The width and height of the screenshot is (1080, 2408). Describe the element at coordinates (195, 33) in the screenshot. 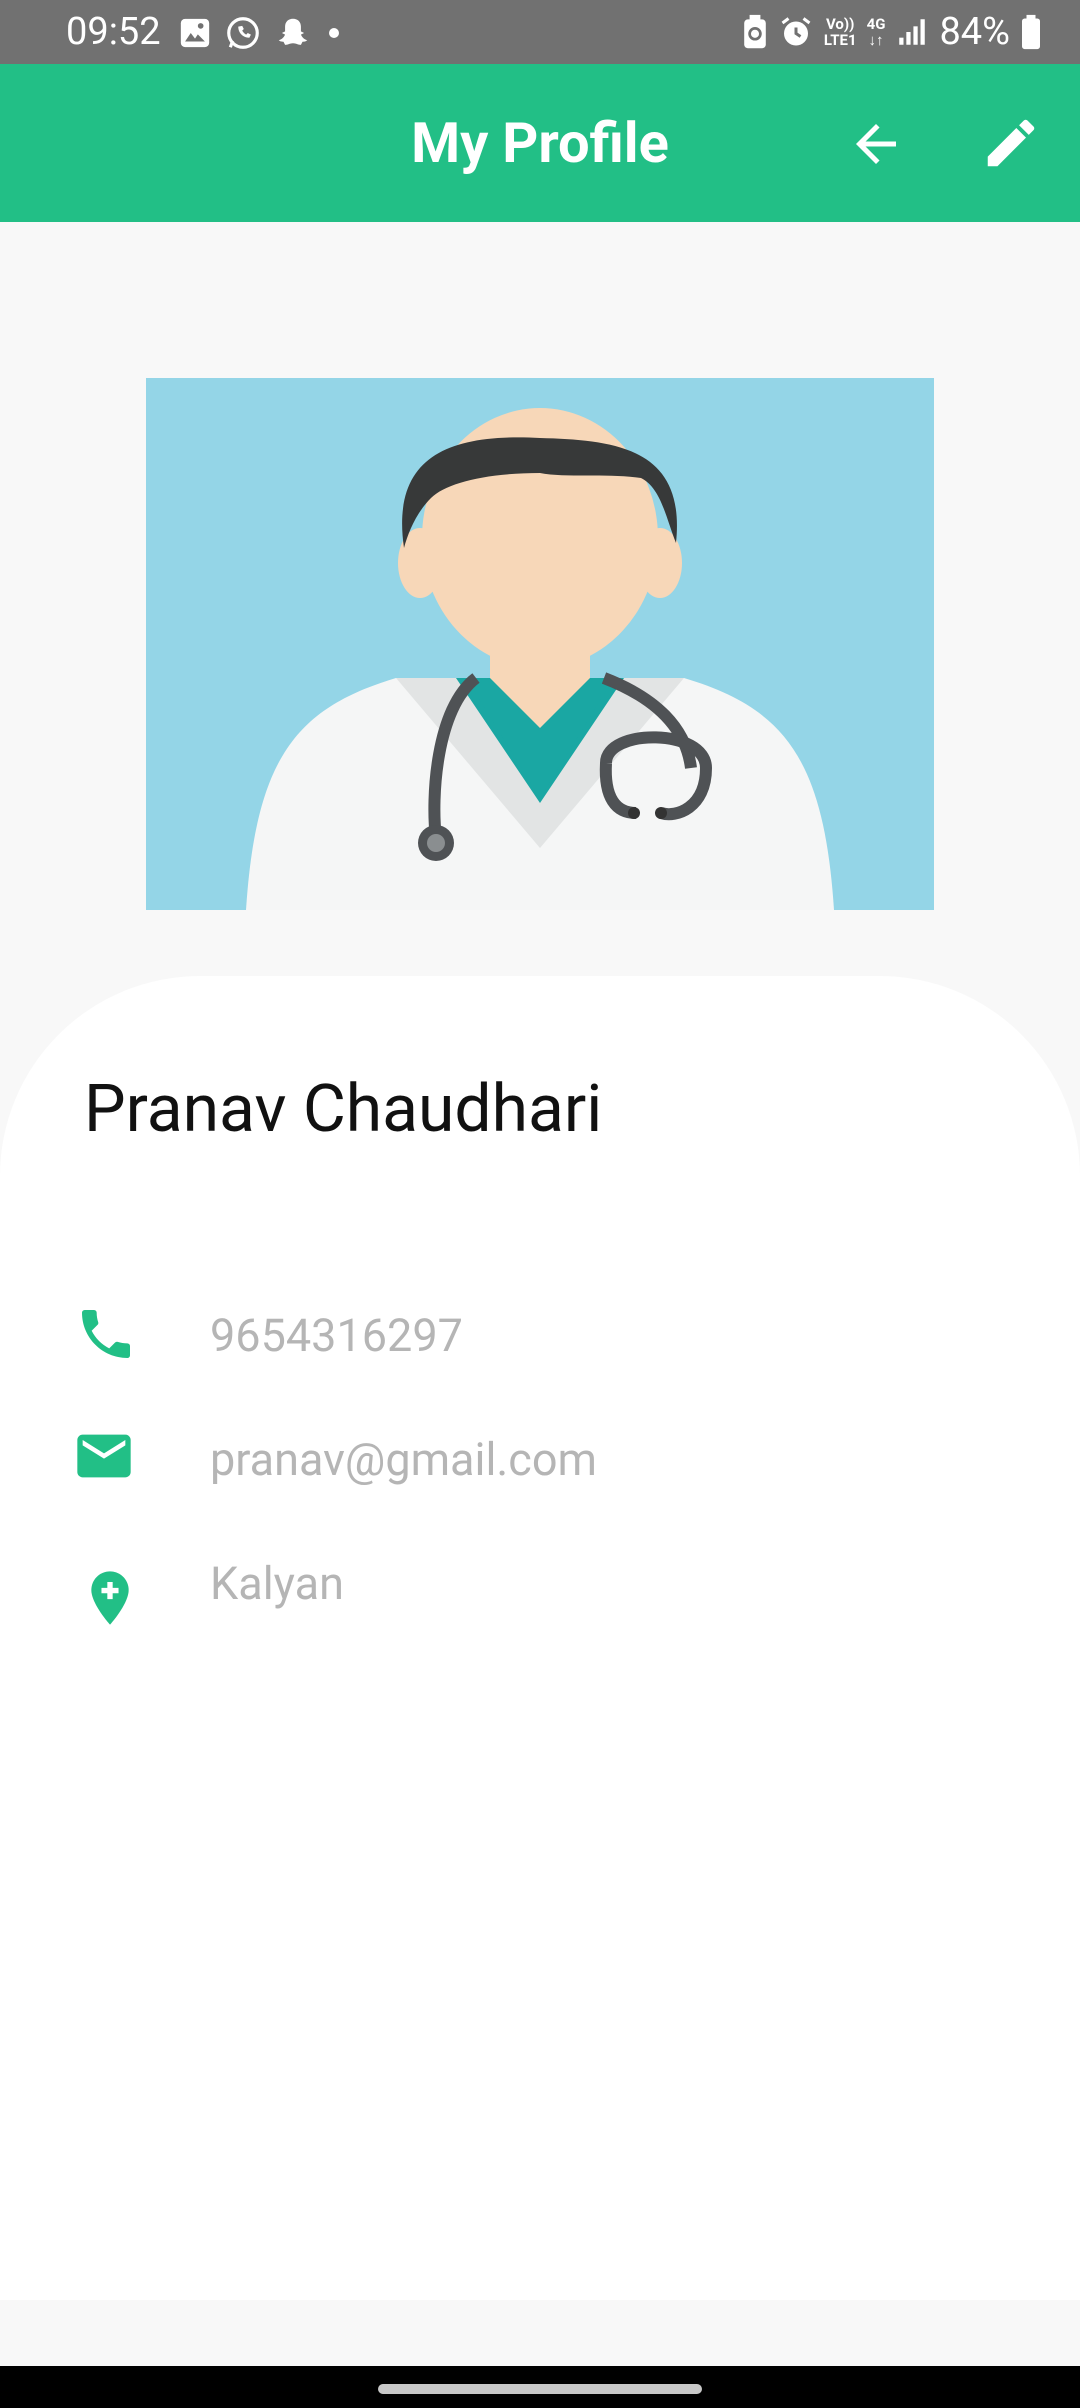

I see `gallery-icon` at that location.